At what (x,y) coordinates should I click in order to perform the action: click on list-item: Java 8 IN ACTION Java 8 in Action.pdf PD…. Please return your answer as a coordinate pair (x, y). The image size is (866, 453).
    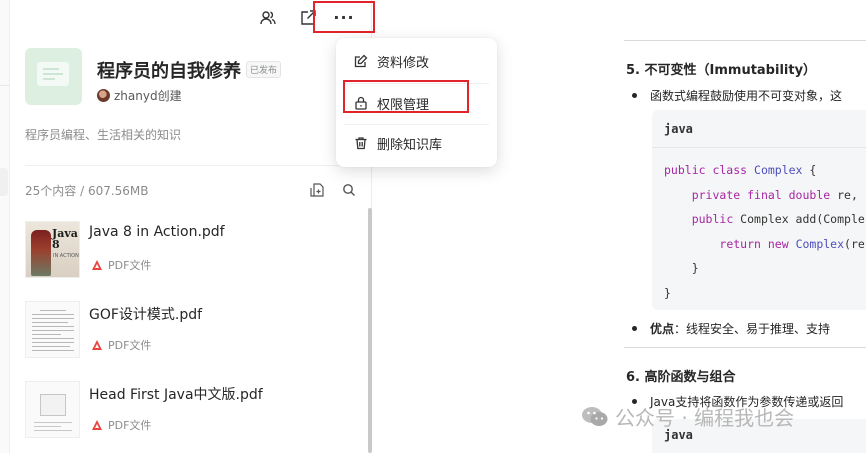
    Looking at the image, I should click on (192, 251).